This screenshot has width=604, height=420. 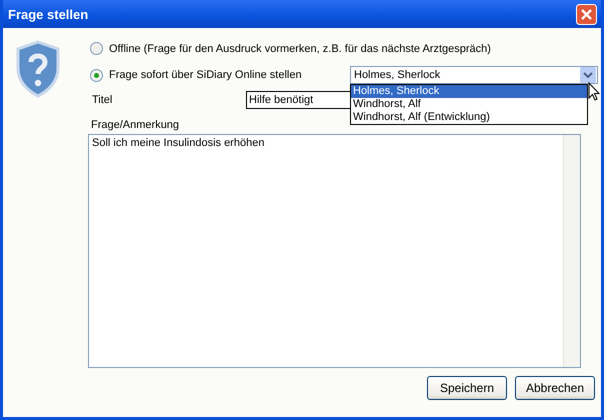 I want to click on field-label: Titel, so click(x=103, y=100).